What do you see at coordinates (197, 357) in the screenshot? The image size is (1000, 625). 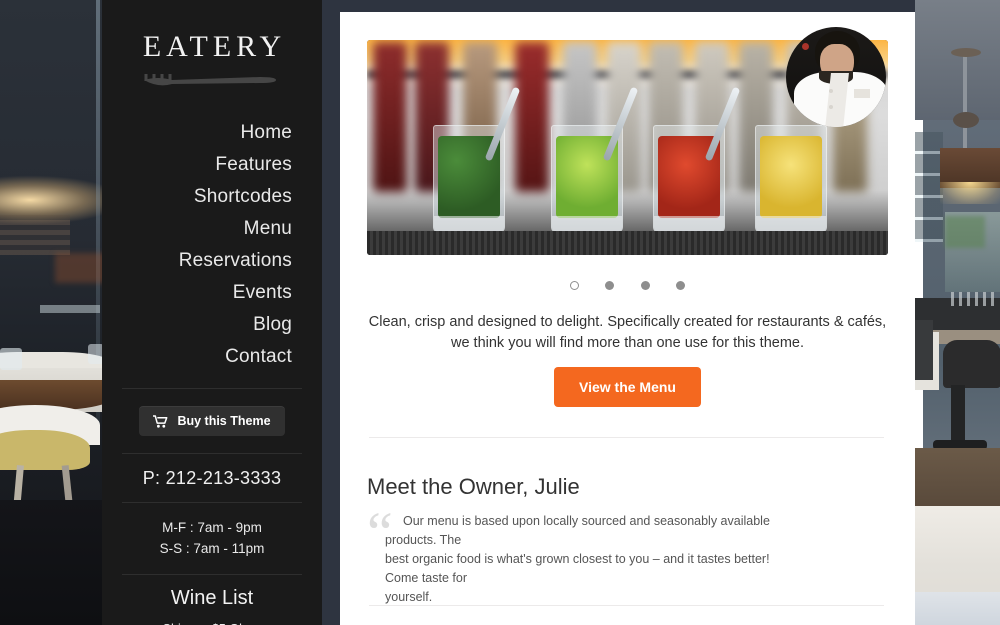 I see `sidebar-item-contact: Contact` at bounding box center [197, 357].